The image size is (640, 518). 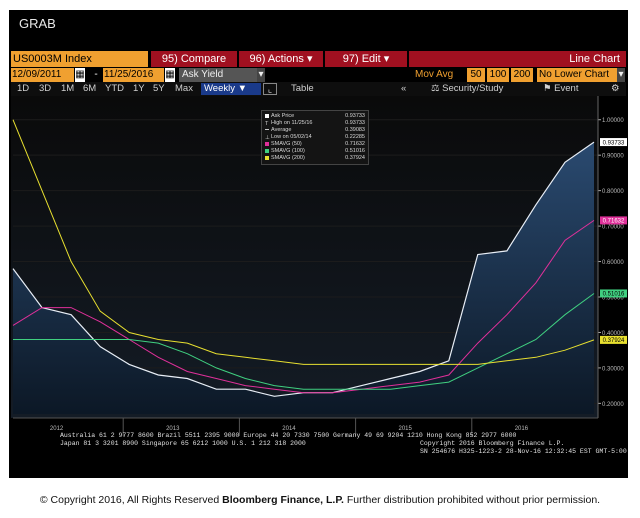 What do you see at coordinates (315, 158) in the screenshot?
I see `legend-row: SMAVG (200) 0.37924` at bounding box center [315, 158].